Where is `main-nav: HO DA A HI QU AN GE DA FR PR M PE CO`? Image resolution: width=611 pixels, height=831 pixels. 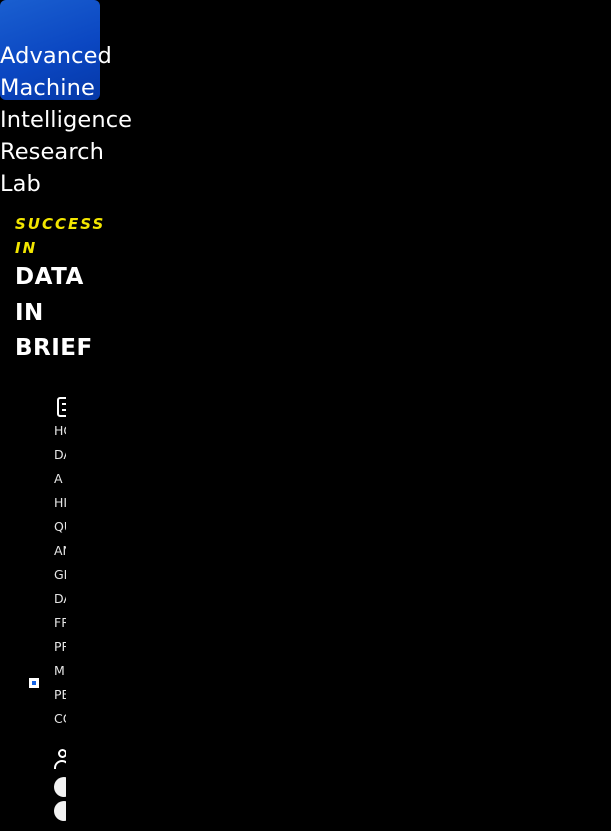 main-nav: HO DA A HI QU AN GE DA FR PR M PE CO is located at coordinates (60, 563).